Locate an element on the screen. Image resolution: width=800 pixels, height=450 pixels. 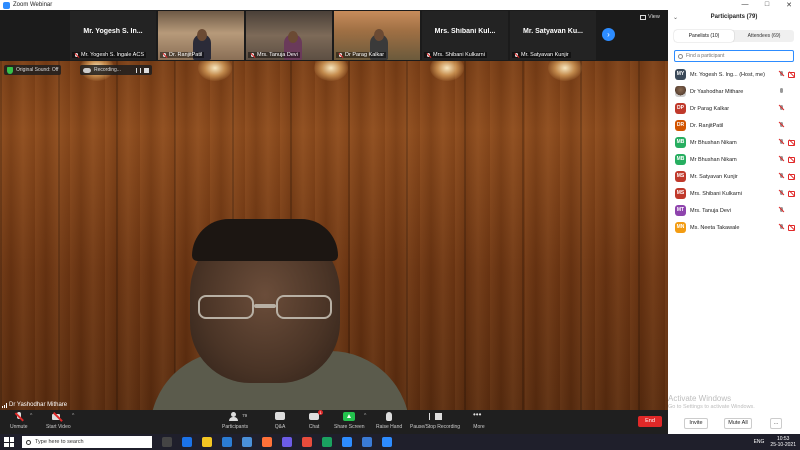
video-options-caret: ^ is located at coordinates (73, 416).